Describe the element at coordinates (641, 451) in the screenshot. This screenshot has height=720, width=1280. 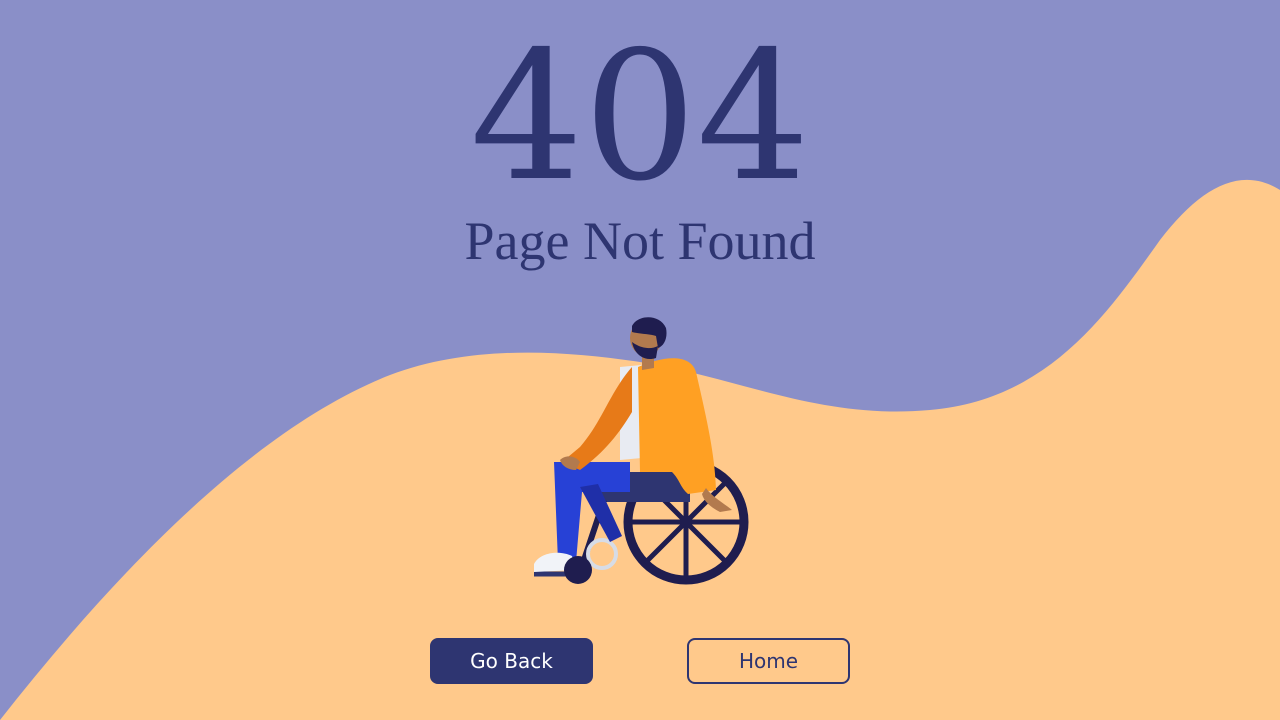
I see `wheelchair-person-illustration` at that location.